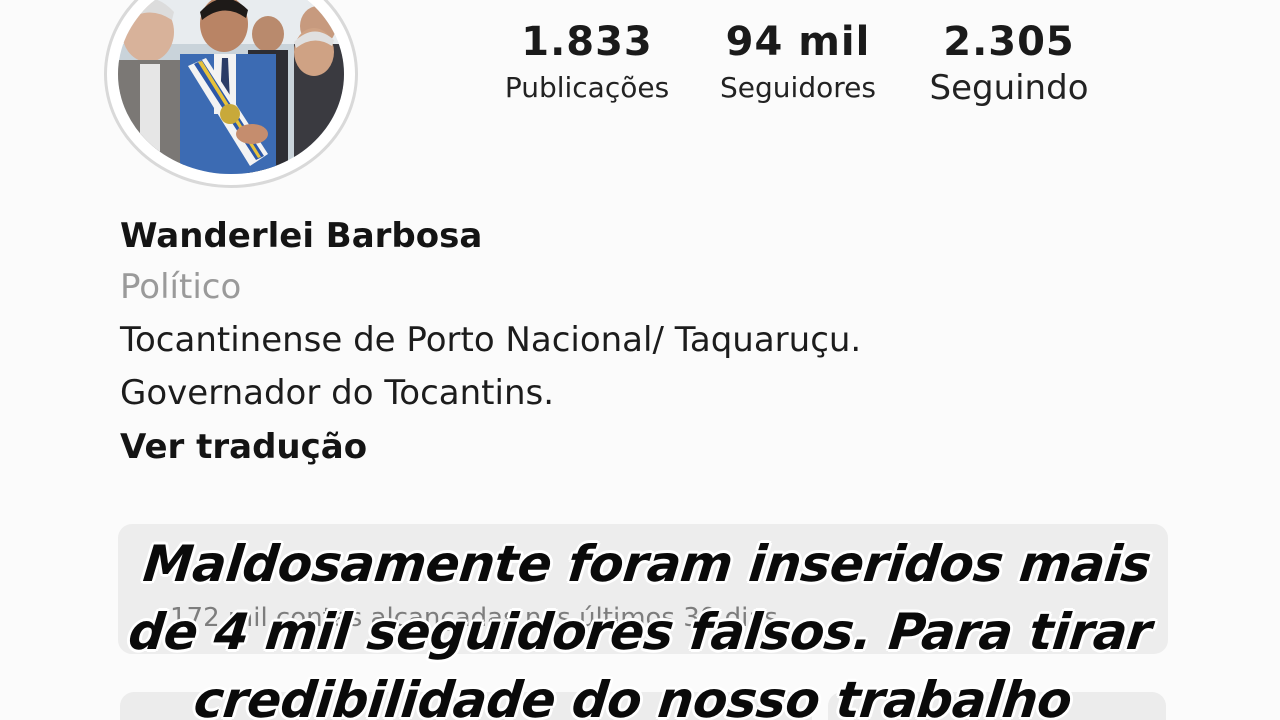 This screenshot has height=720, width=1280. I want to click on followers-label: Seguidores, so click(798, 87).